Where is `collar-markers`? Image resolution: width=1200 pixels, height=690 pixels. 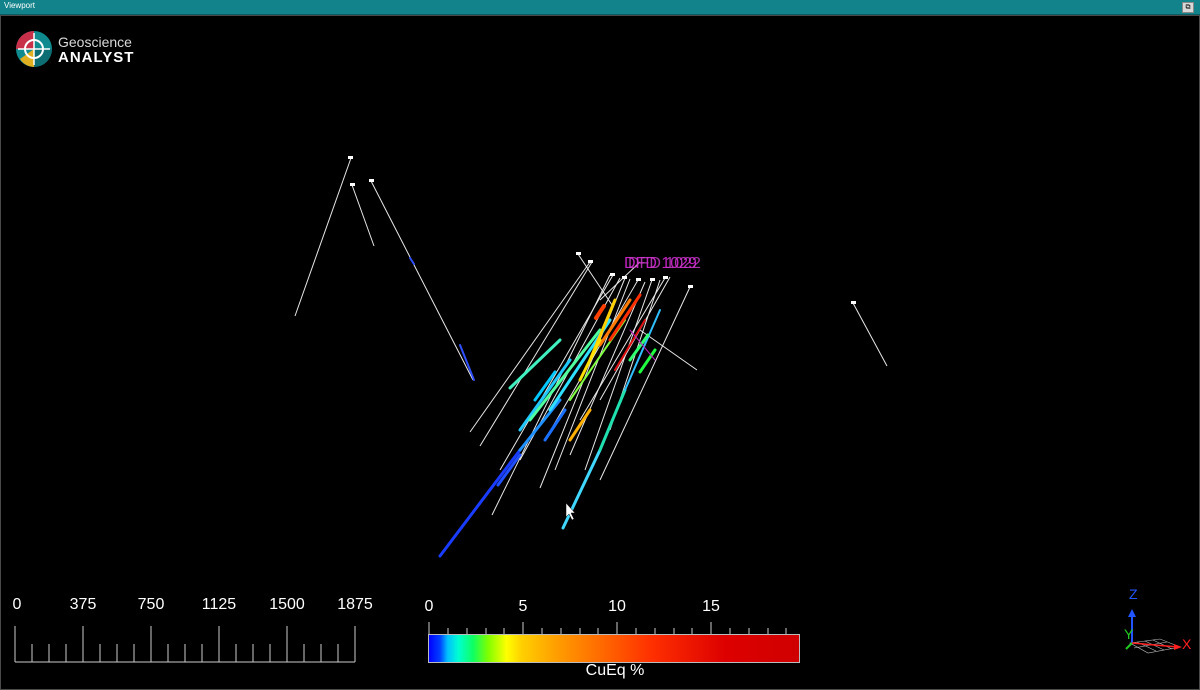 collar-markers is located at coordinates (602, 230).